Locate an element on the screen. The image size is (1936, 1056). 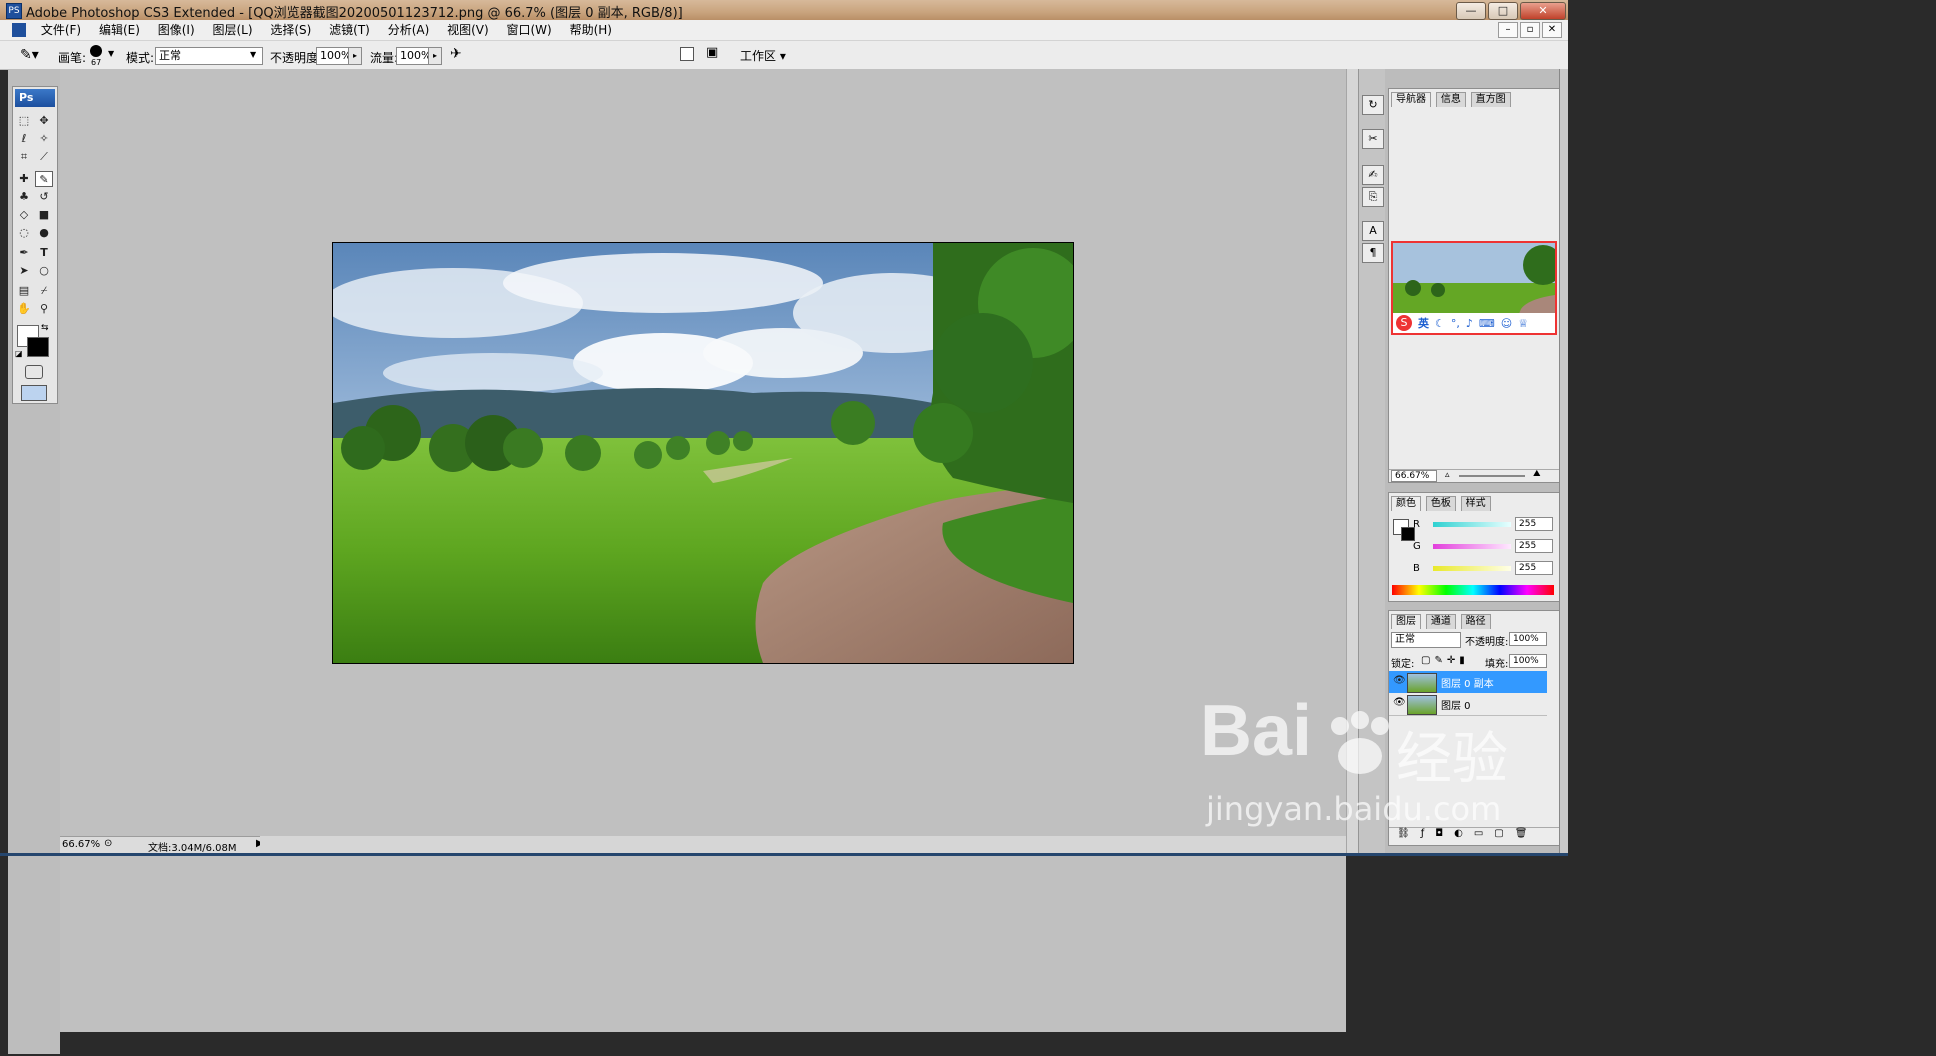
menu-window: 窗口(W) is located at coordinates (529, 30).